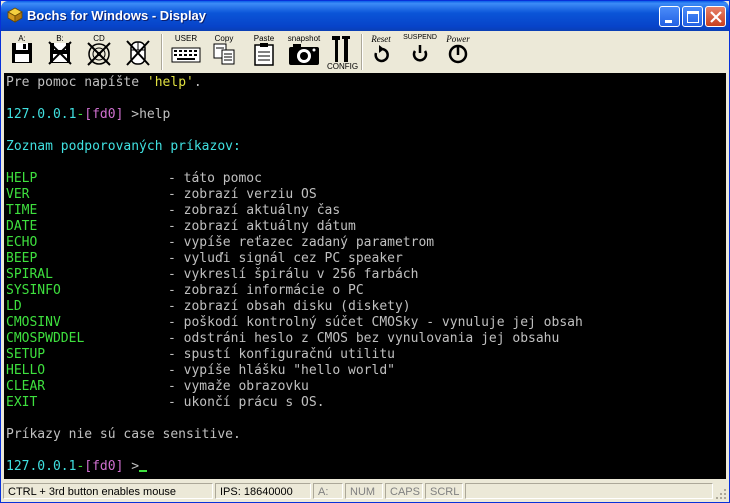  I want to click on mouse-disabled-icon, so click(138, 53).